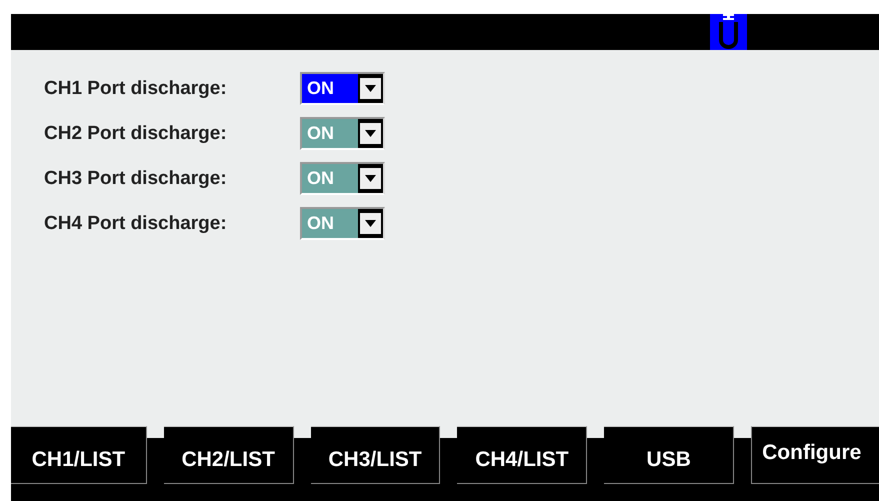 The image size is (879, 501). I want to click on softkey-button: CH4/LIST, so click(522, 455).